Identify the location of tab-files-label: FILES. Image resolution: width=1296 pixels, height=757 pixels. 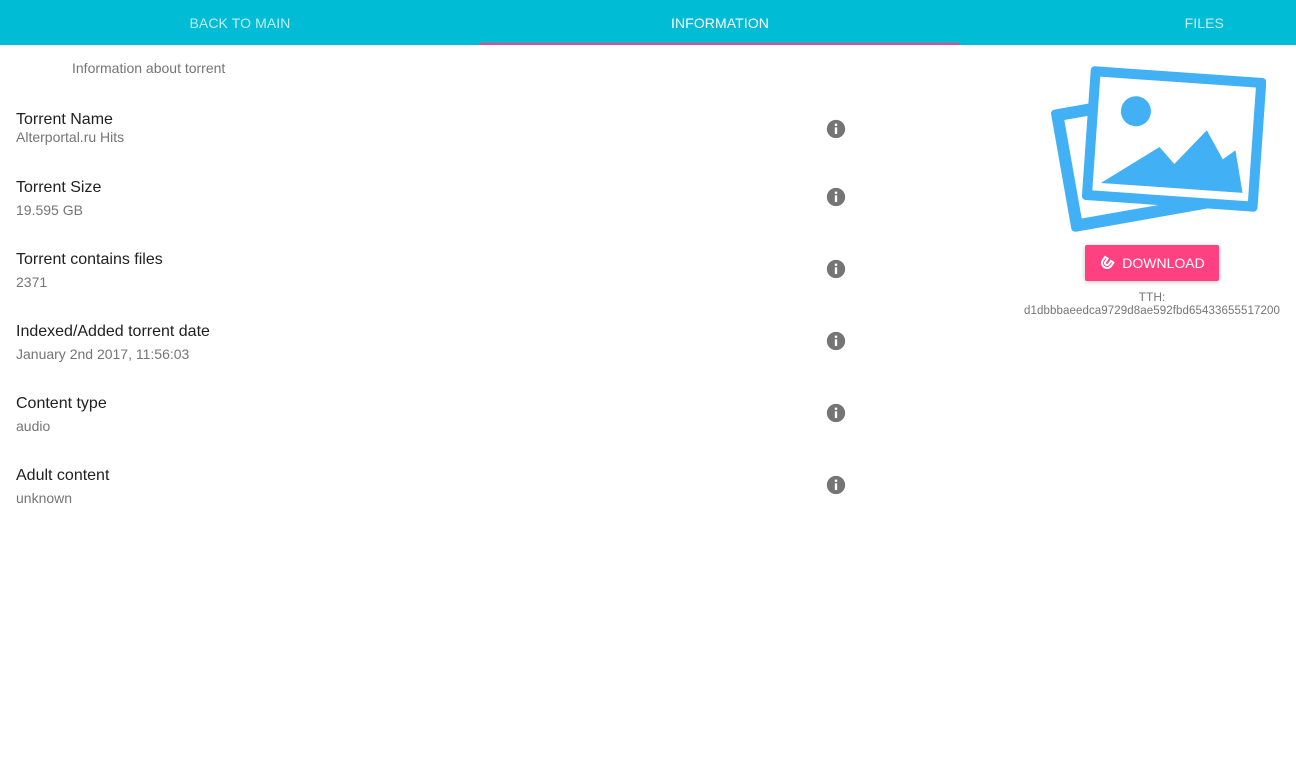
(1204, 22).